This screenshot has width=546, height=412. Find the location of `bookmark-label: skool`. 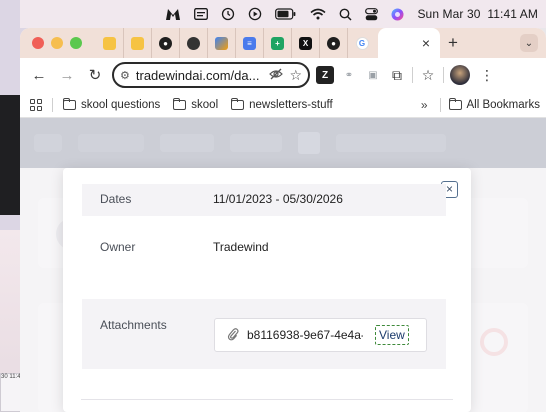

bookmark-label: skool is located at coordinates (205, 104).